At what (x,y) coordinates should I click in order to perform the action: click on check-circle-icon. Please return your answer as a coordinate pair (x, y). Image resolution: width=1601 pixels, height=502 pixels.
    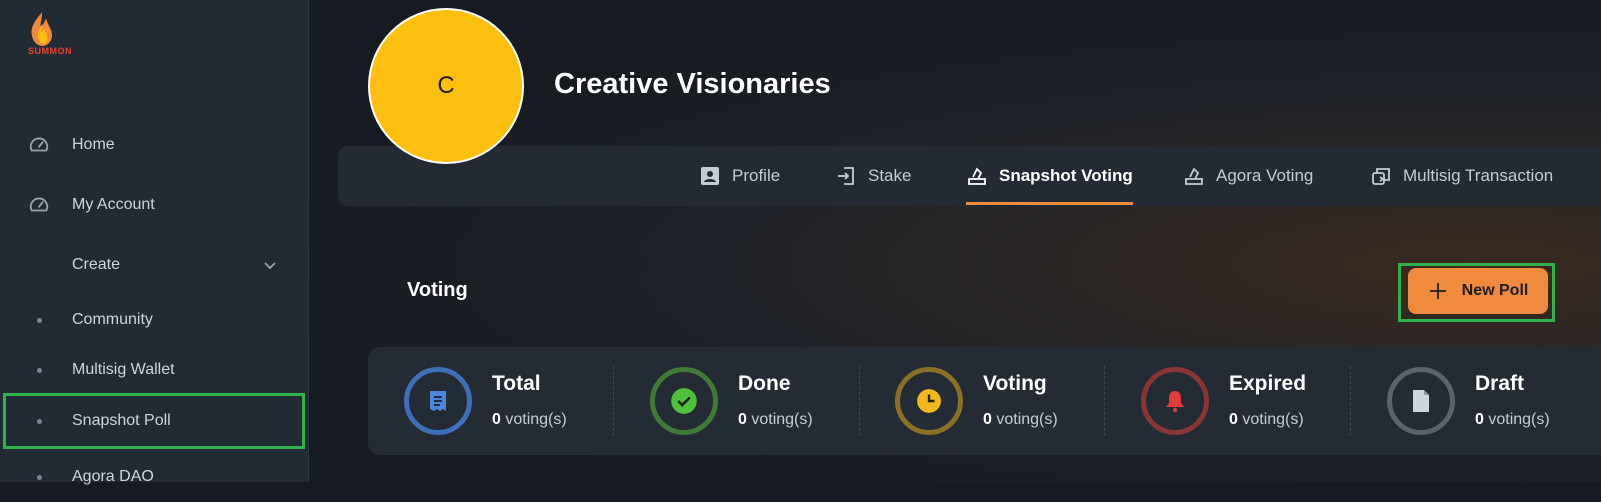
    Looking at the image, I should click on (684, 401).